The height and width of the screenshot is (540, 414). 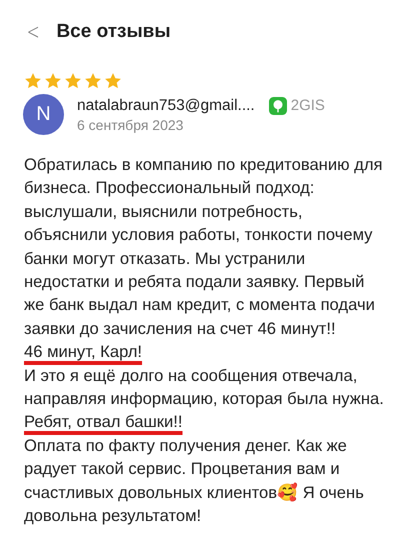 What do you see at coordinates (307, 105) in the screenshot?
I see `source-label: 2GIS` at bounding box center [307, 105].